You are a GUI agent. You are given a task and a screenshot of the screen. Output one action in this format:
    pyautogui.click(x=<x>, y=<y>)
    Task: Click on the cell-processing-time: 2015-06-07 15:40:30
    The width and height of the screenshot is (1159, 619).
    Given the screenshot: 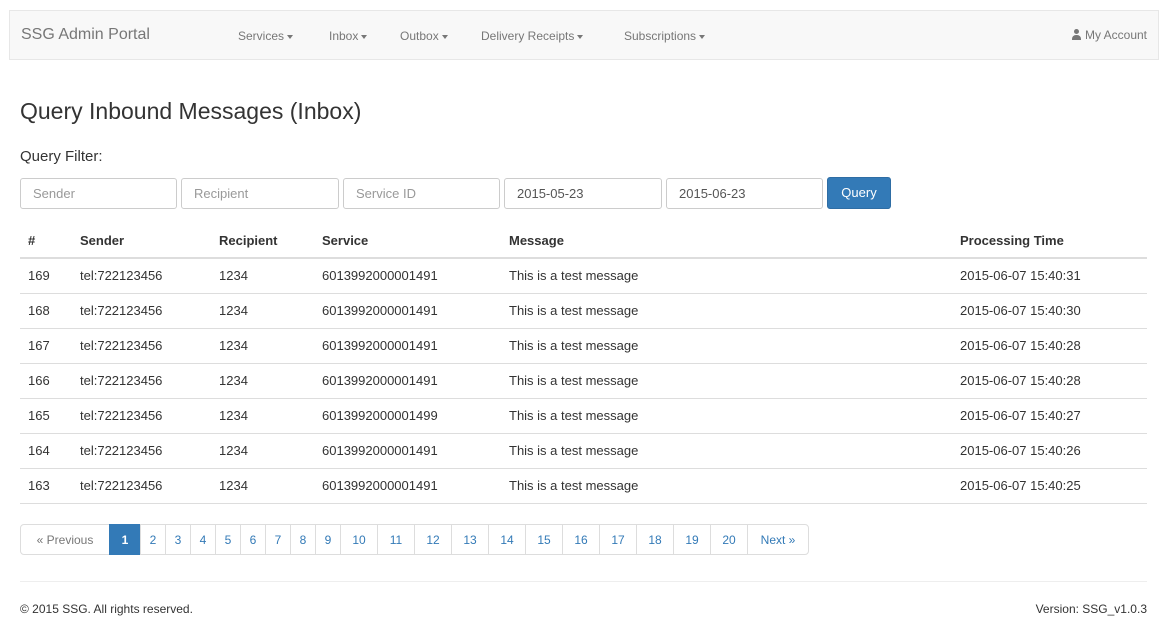 What is the action you would take?
    pyautogui.click(x=1020, y=310)
    